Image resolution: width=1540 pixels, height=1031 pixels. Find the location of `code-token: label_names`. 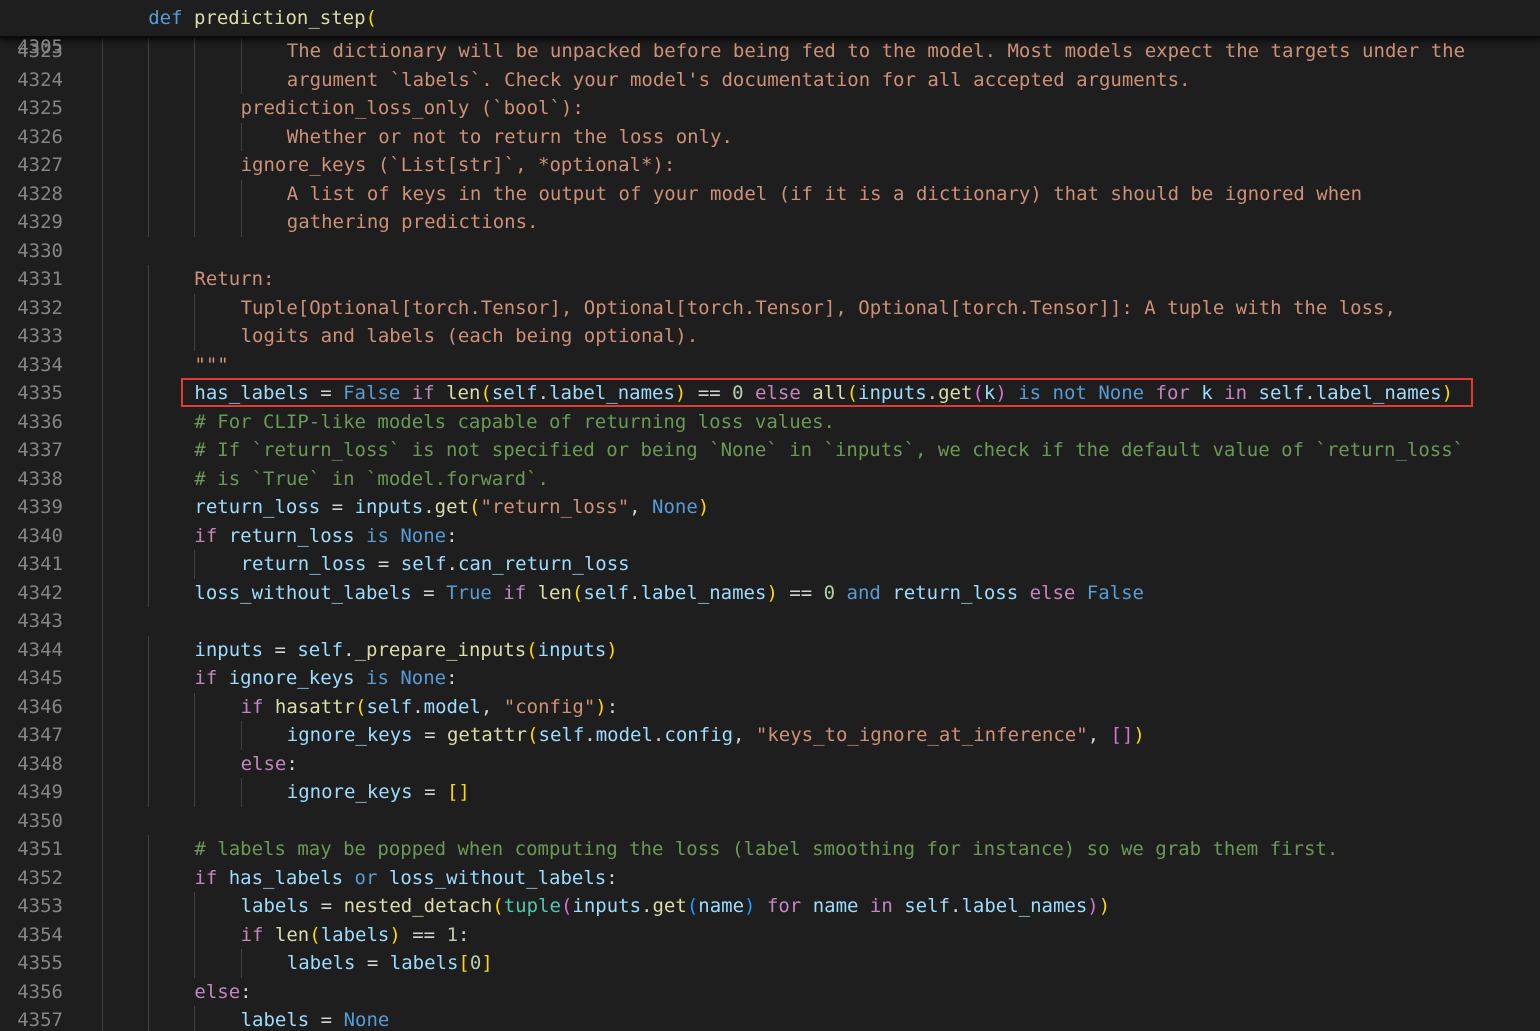

code-token: label_names is located at coordinates (703, 592).